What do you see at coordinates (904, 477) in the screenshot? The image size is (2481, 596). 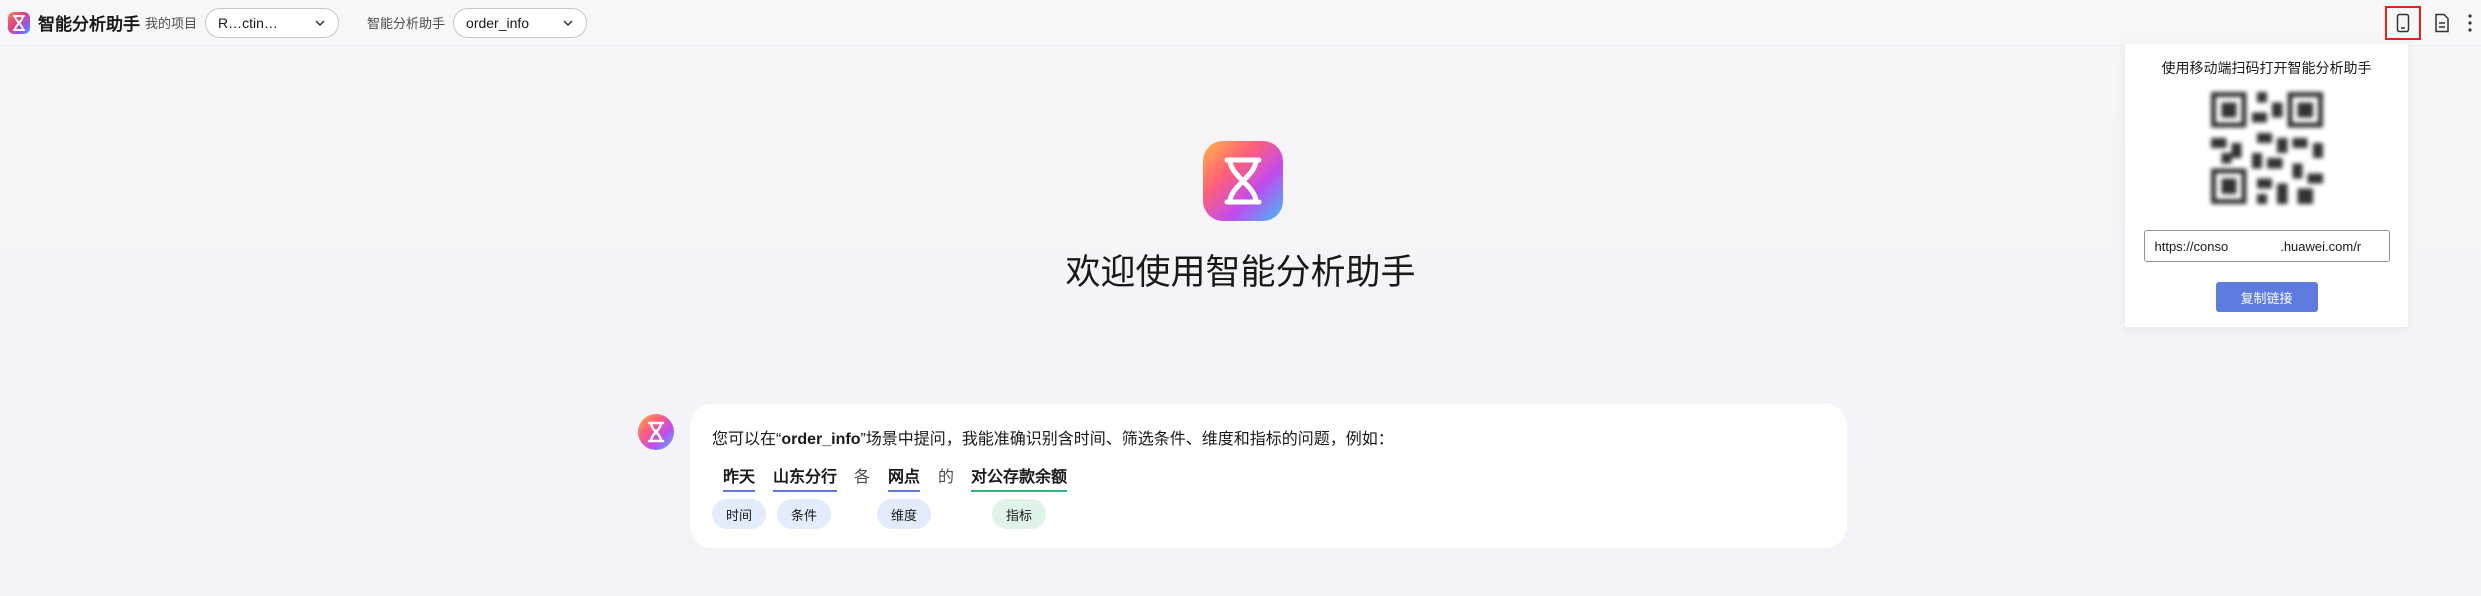 I see `example-dimension: 网点` at bounding box center [904, 477].